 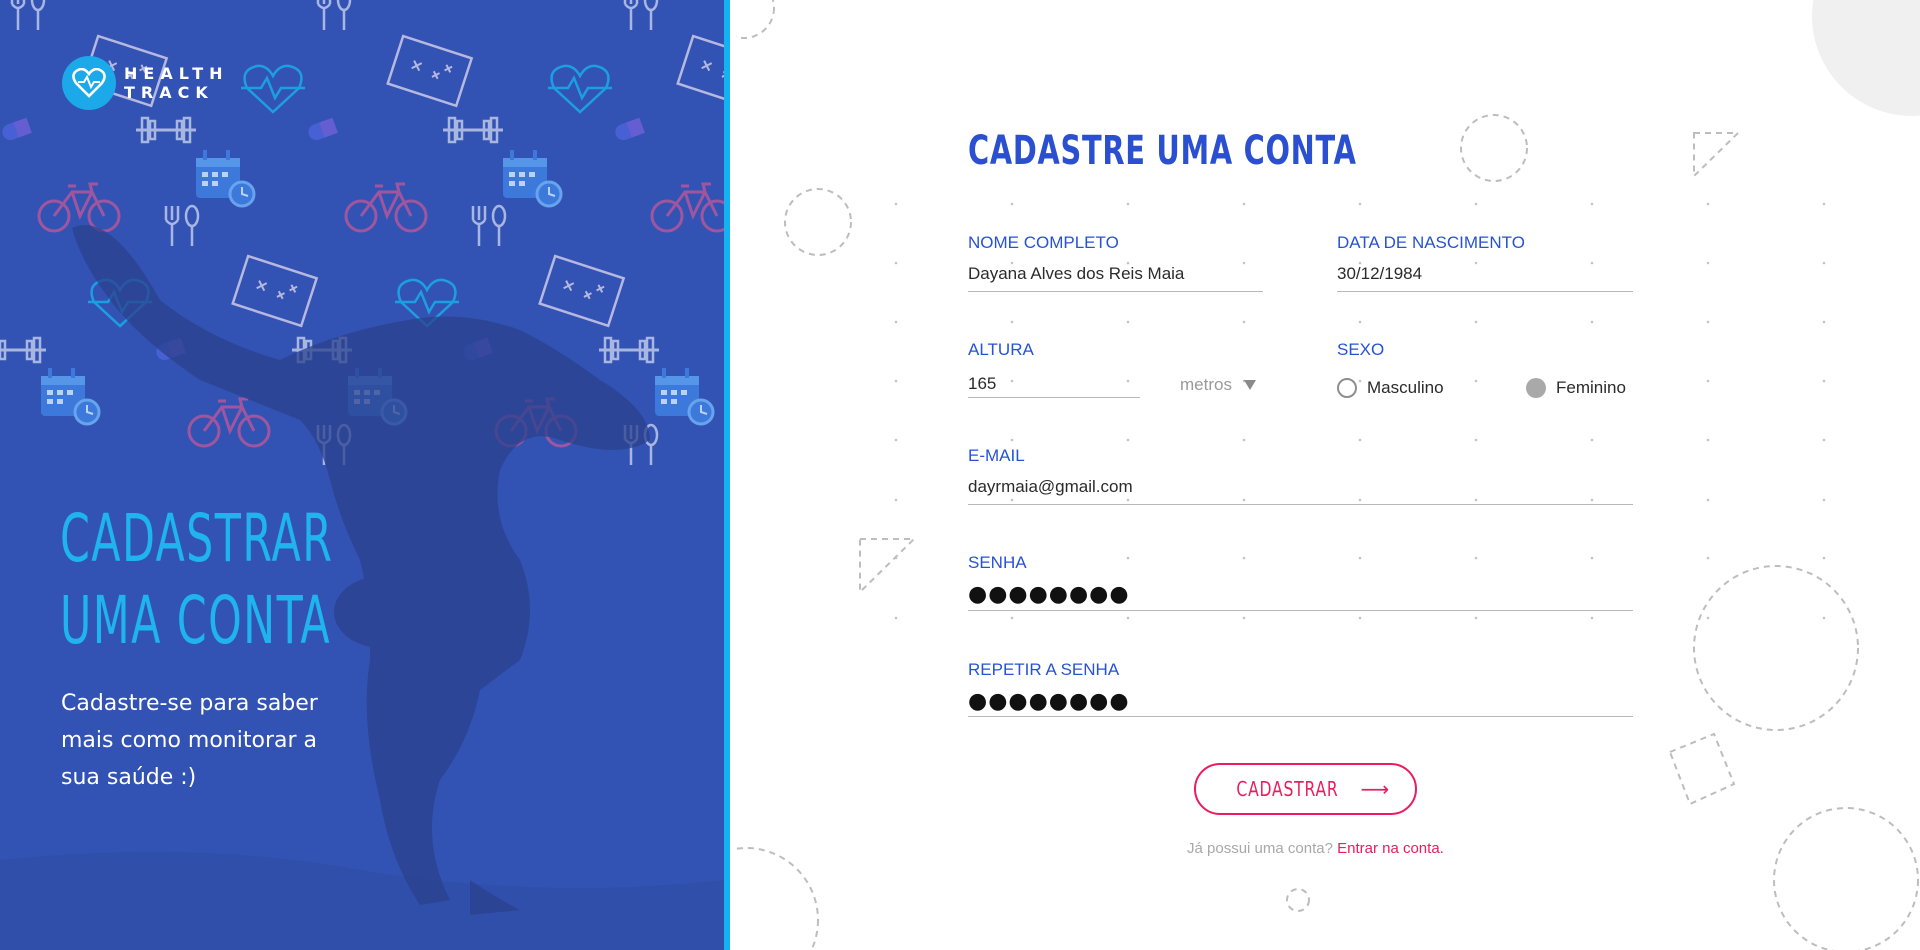 What do you see at coordinates (1001, 349) in the screenshot?
I see `height-label: ALTURA` at bounding box center [1001, 349].